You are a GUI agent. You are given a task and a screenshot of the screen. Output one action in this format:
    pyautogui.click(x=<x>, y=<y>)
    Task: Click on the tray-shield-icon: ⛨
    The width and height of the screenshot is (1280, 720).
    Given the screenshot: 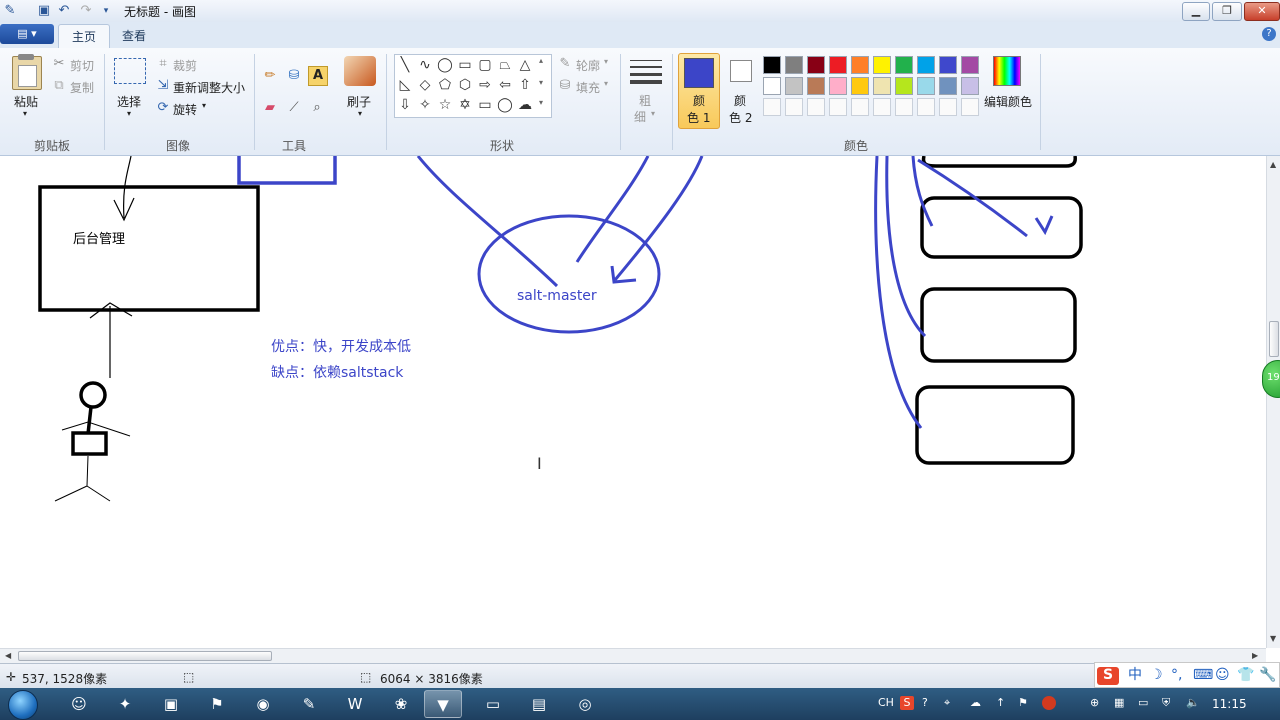 What is the action you would take?
    pyautogui.click(x=1166, y=703)
    